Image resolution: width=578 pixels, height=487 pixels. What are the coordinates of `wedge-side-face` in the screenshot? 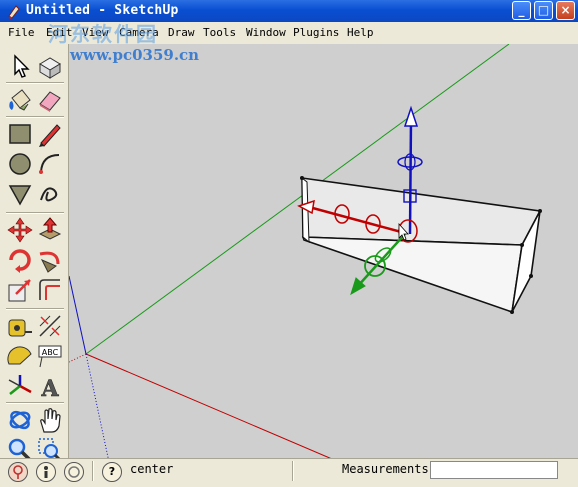 It's located at (412, 275).